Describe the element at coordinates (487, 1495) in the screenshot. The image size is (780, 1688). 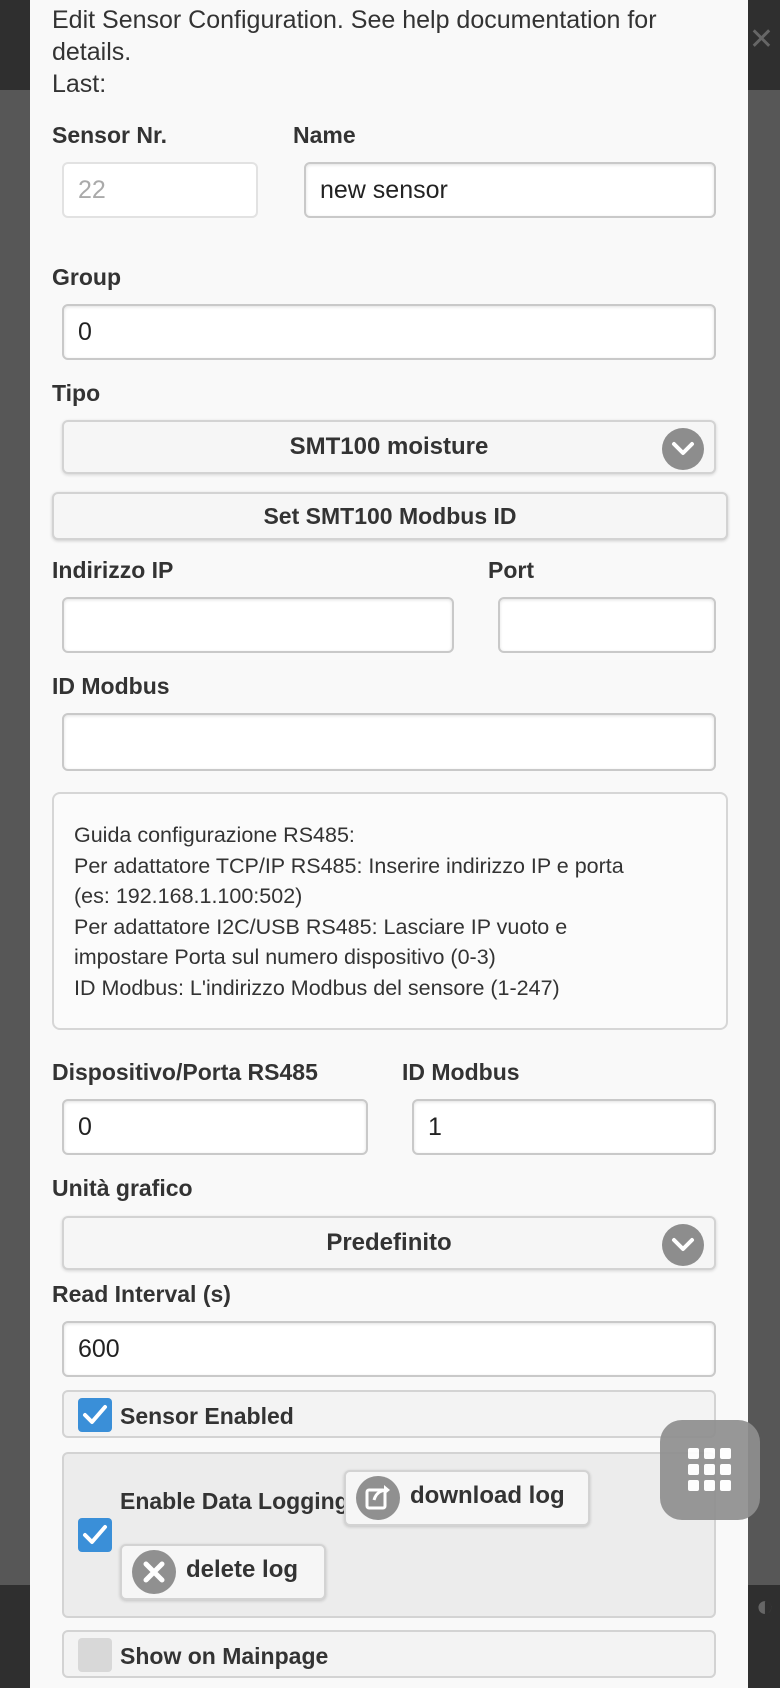
I see `download-log-label: download log` at that location.